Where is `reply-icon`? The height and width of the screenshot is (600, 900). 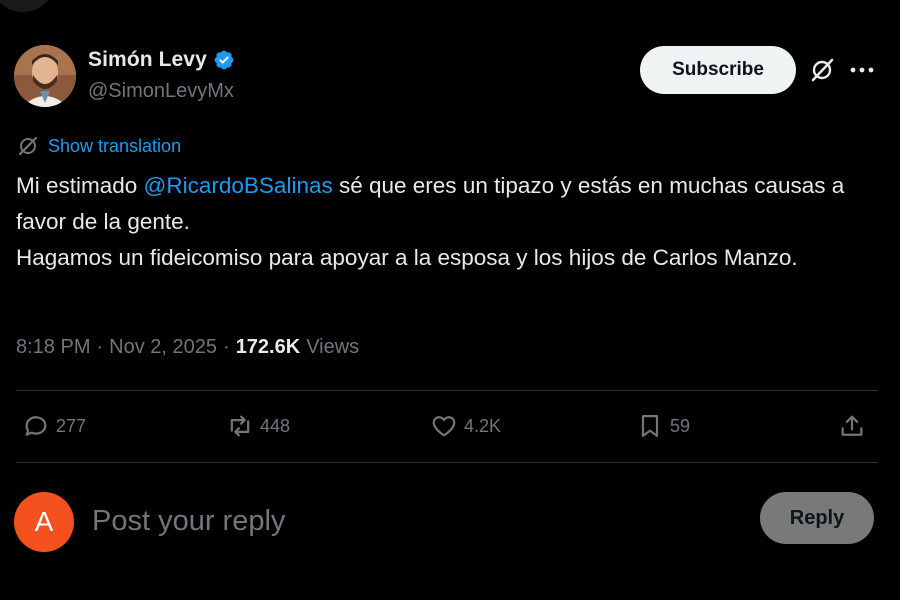 reply-icon is located at coordinates (36, 426).